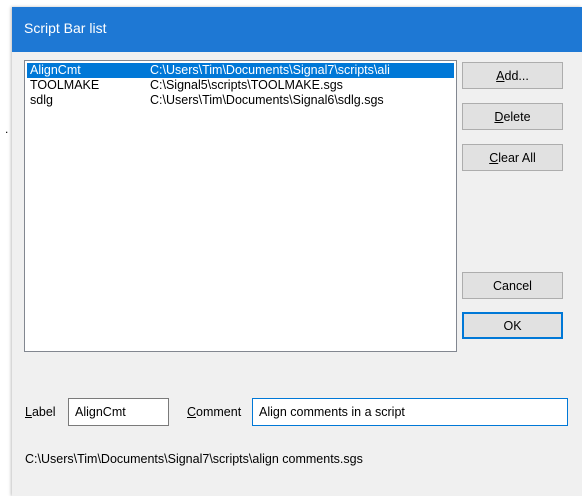  What do you see at coordinates (517, 157) in the screenshot?
I see `clear-all-label-rest: lear All` at bounding box center [517, 157].